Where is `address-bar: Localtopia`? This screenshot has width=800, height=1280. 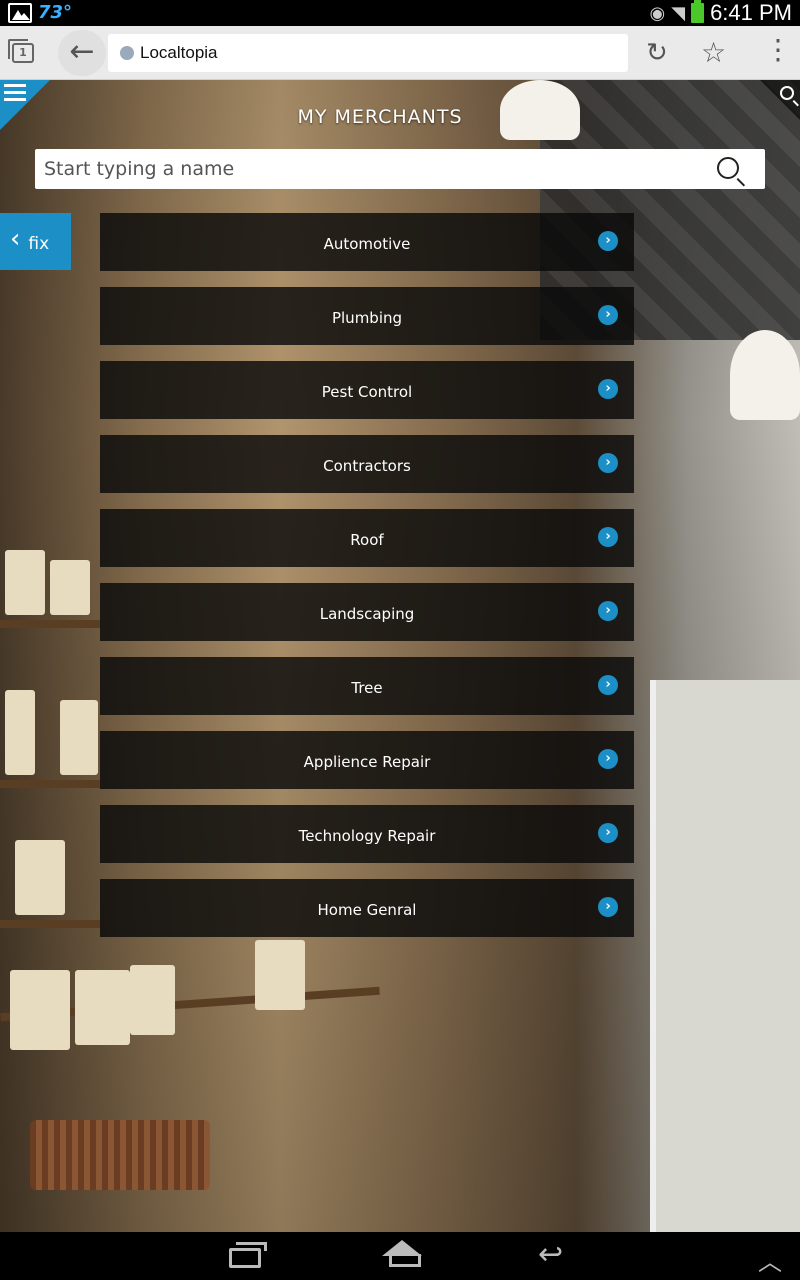
address-bar: Localtopia is located at coordinates (368, 53).